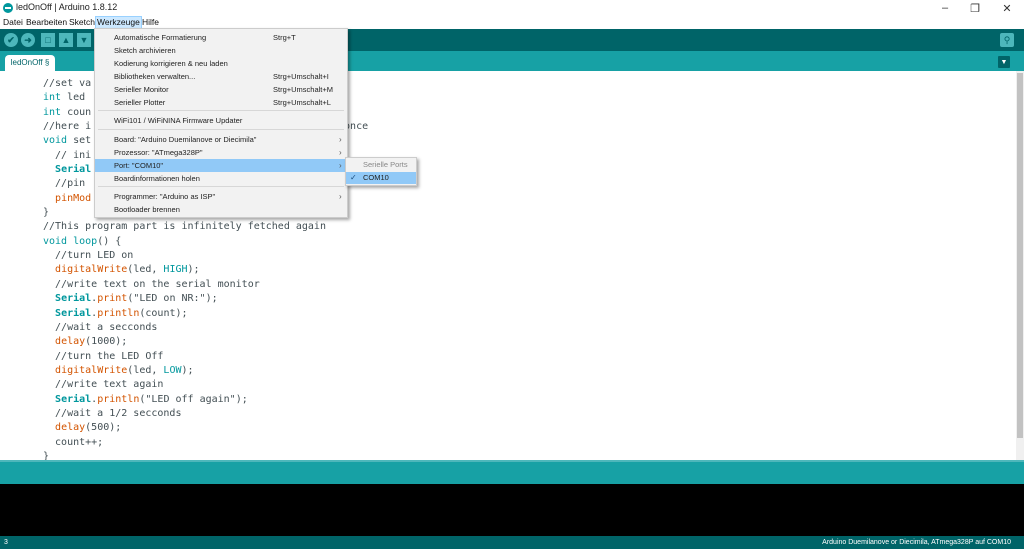  I want to click on menu-item-manage-libraries: Bibliotheken verwalten... Strg+Umschalt+I, so click(221, 76).